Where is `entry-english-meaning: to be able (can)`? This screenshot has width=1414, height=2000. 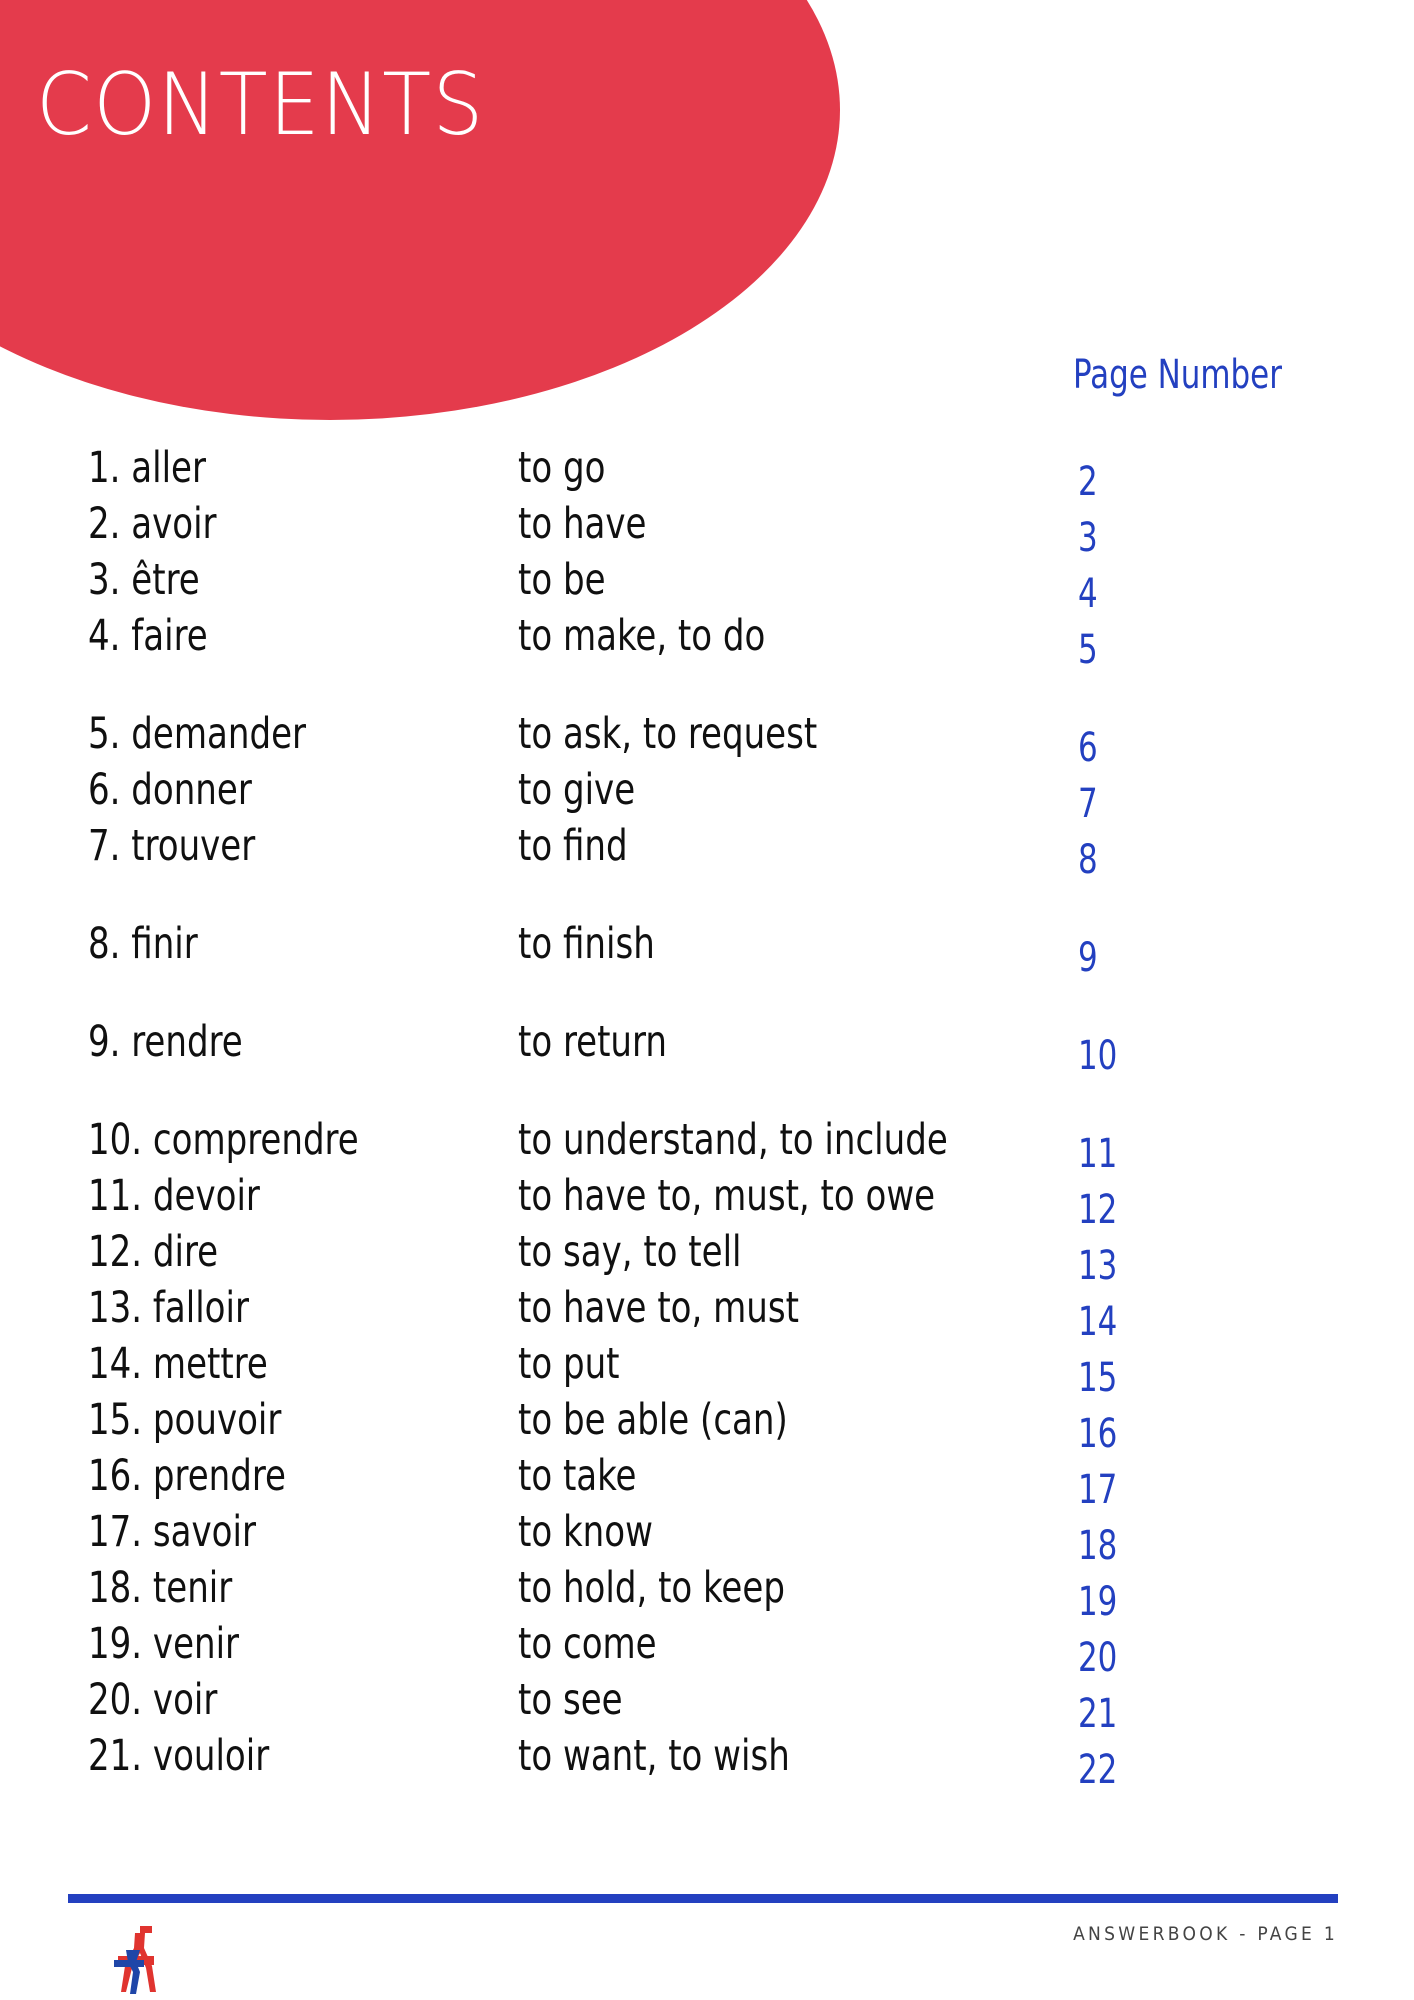 entry-english-meaning: to be able (can) is located at coordinates (653, 1420).